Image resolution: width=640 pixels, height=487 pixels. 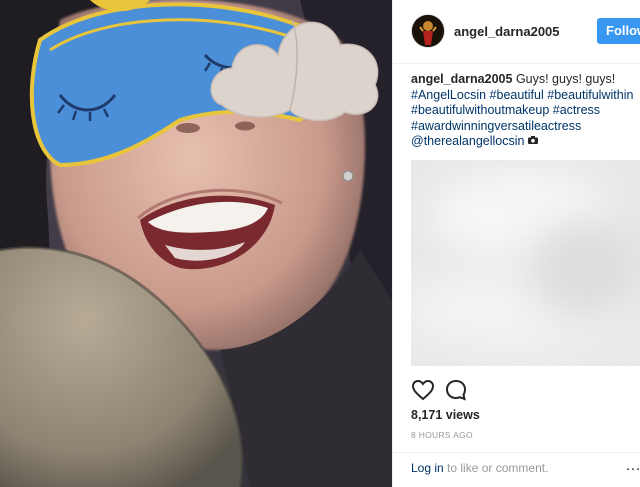 What do you see at coordinates (565, 79) in the screenshot?
I see `caption-text: Guys! guys! guys!` at bounding box center [565, 79].